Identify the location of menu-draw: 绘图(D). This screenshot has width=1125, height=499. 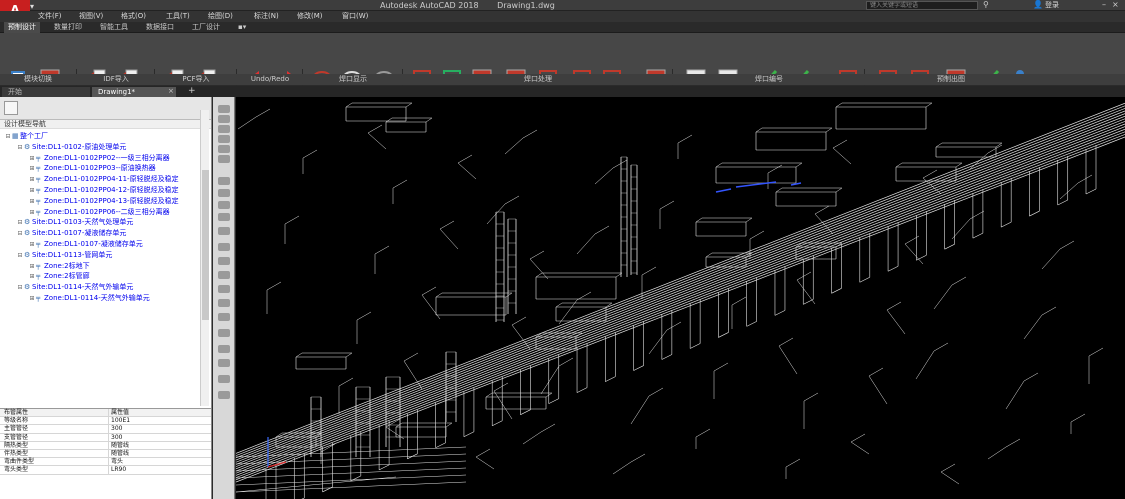
(220, 16).